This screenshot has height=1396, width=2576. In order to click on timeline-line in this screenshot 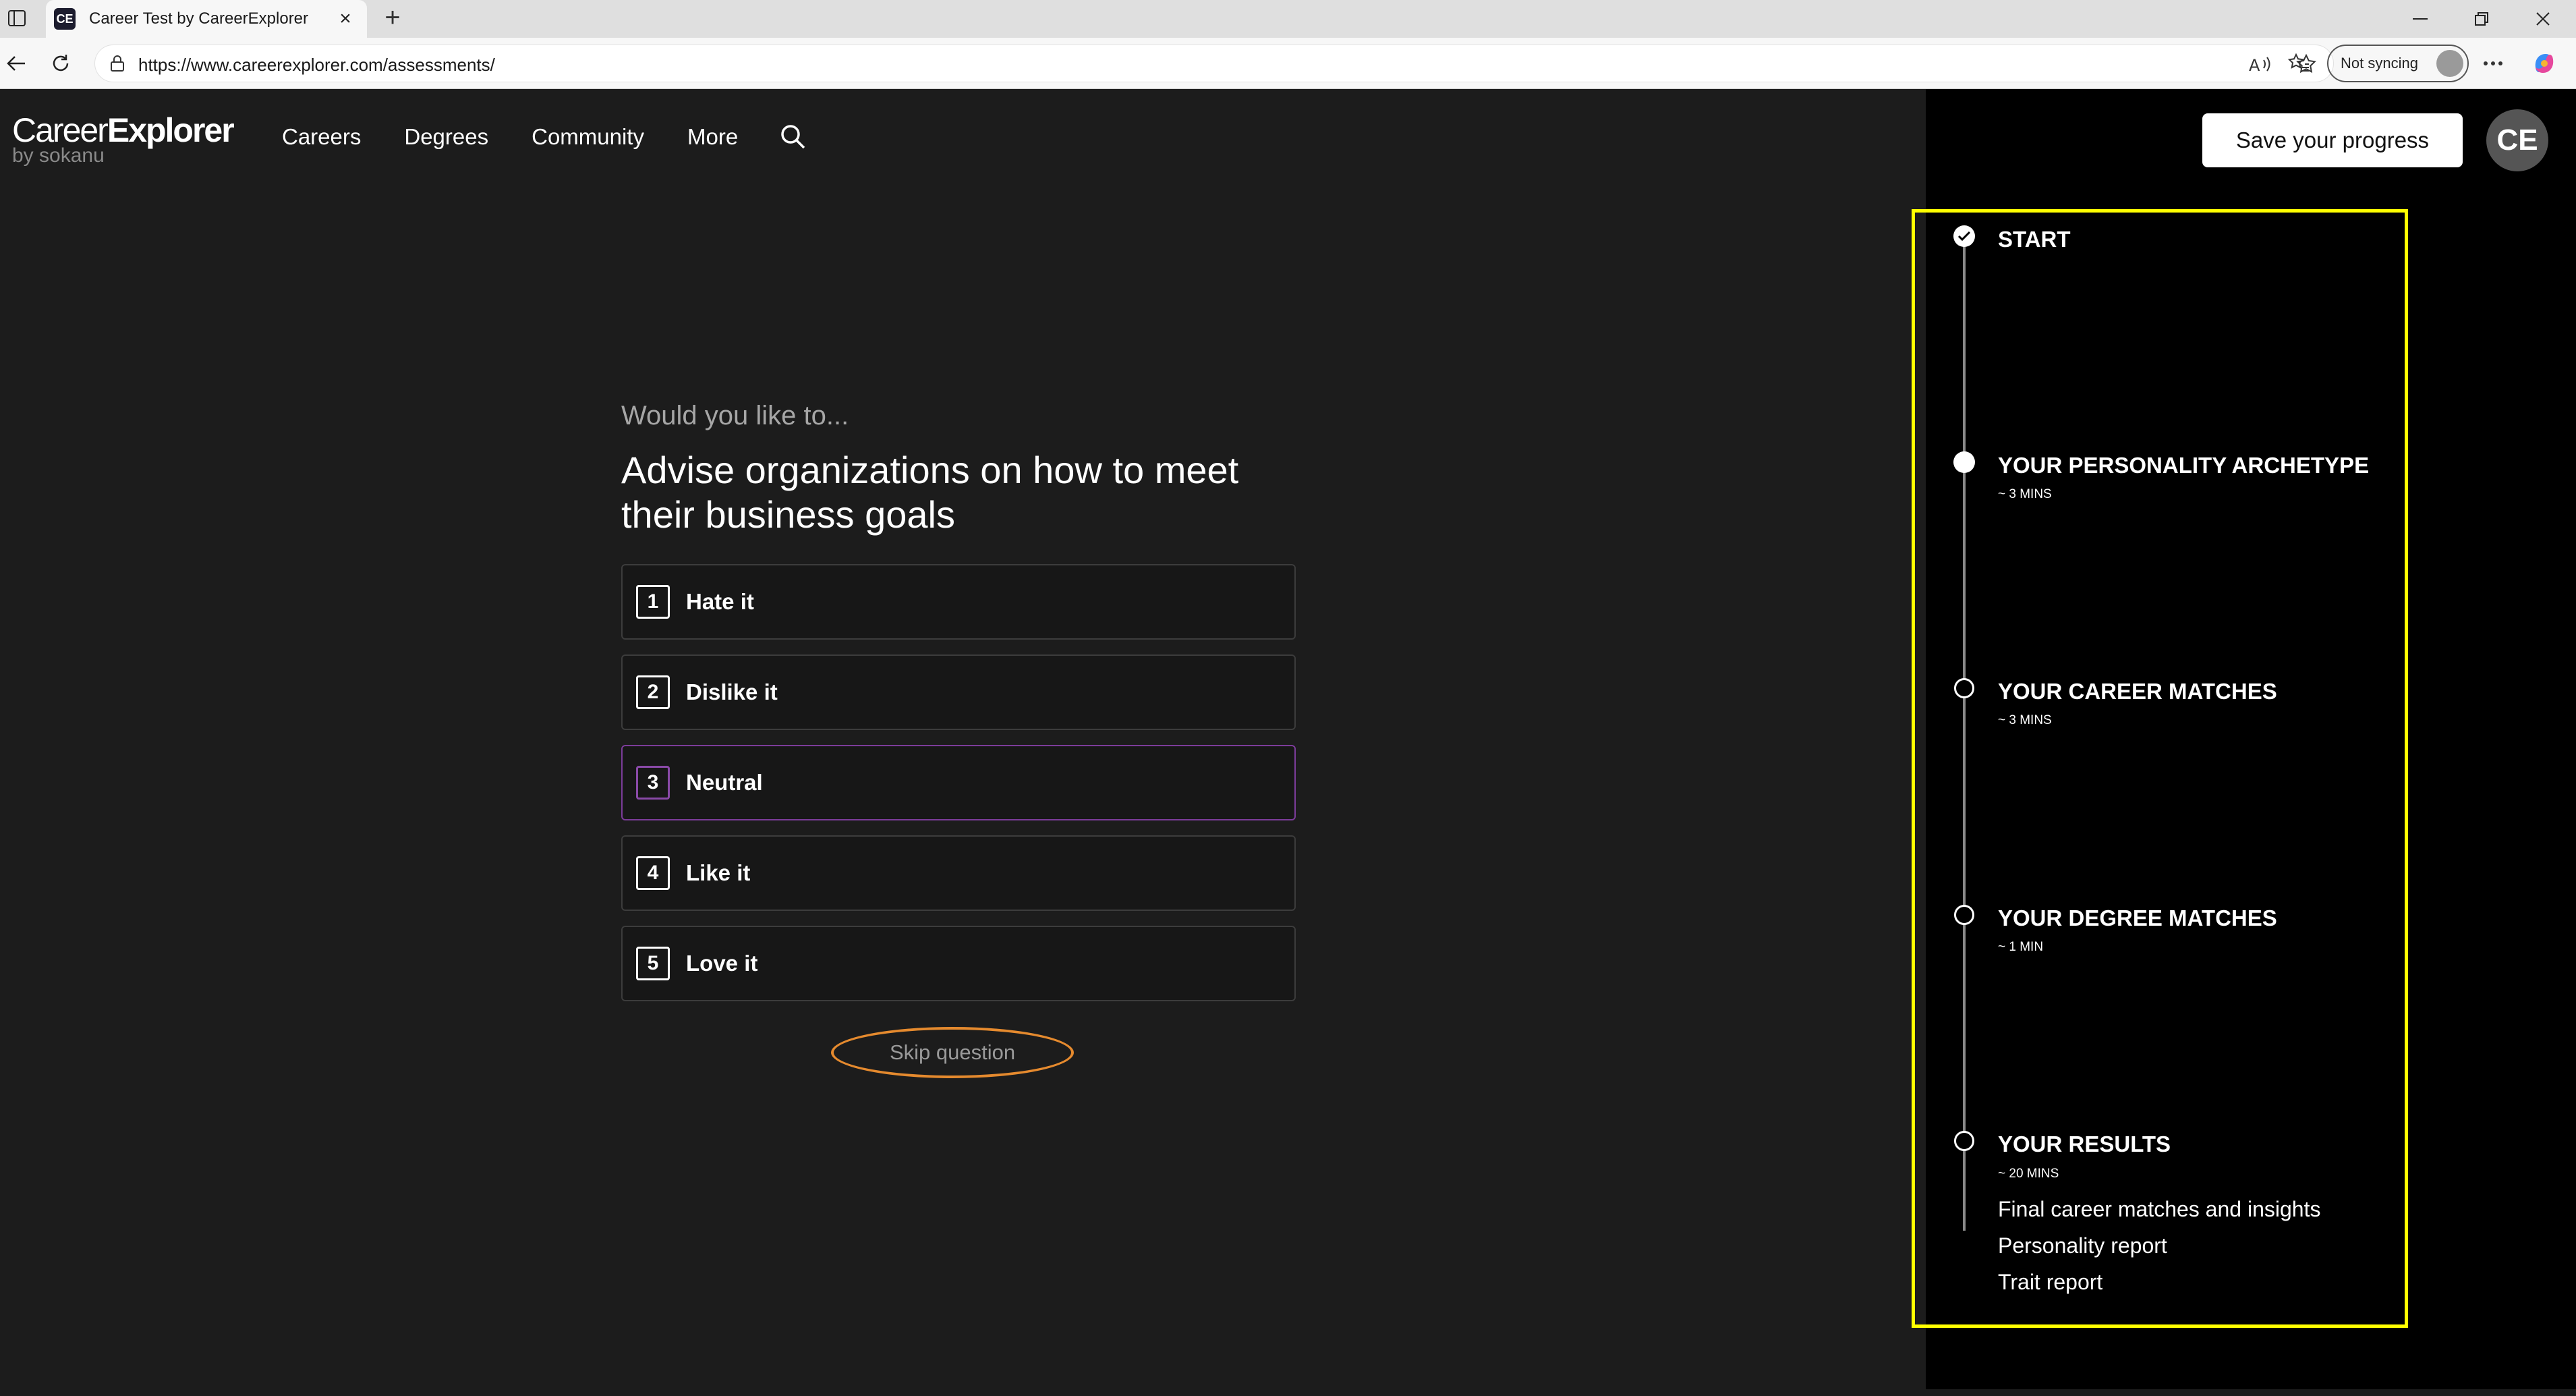, I will do `click(1964, 735)`.